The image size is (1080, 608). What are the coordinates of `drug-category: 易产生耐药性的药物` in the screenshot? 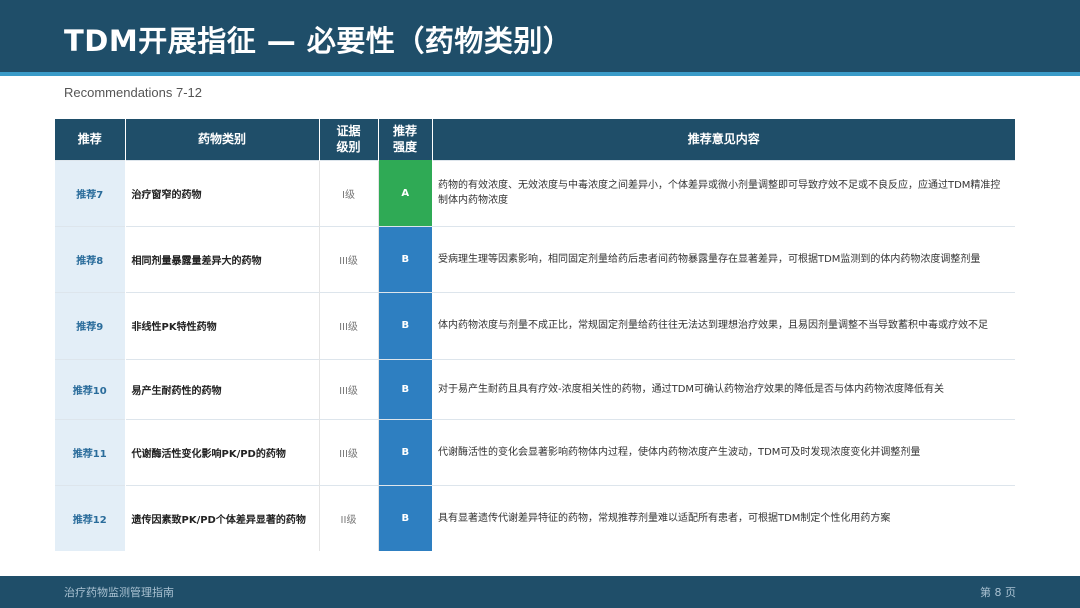 It's located at (222, 388).